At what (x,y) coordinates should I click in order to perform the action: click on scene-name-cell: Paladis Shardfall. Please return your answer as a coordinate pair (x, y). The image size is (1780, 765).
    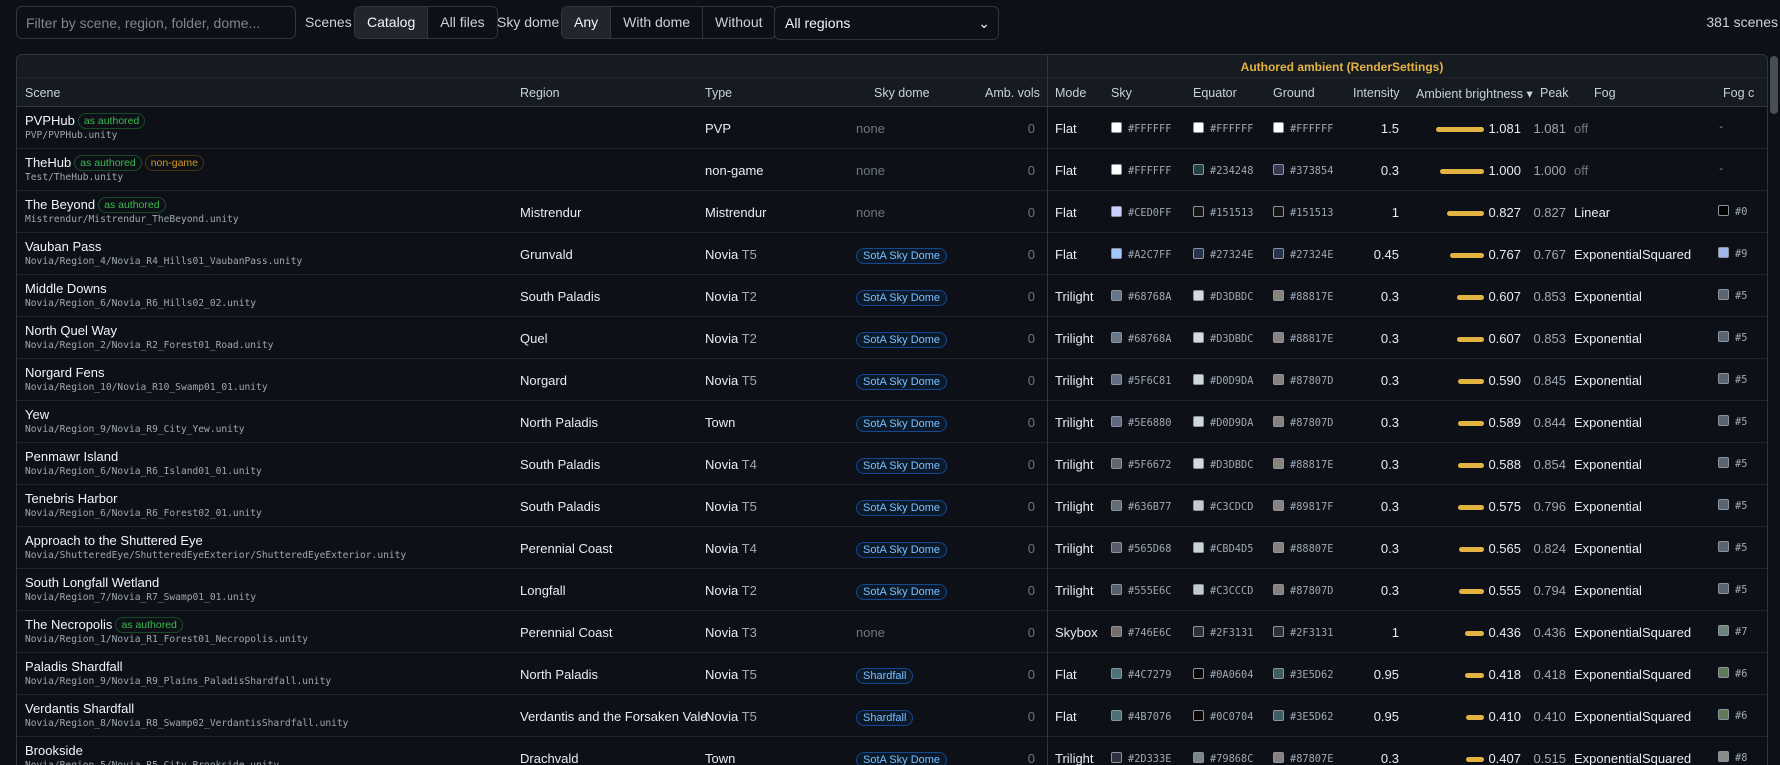
    Looking at the image, I should click on (74, 666).